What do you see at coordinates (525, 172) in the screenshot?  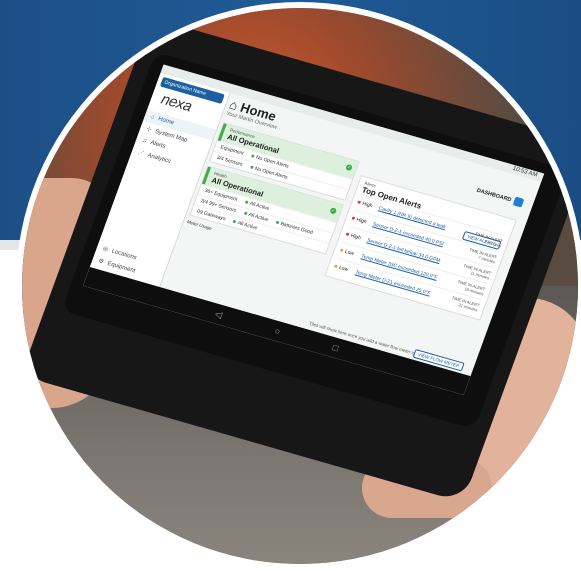 I see `status-time: 10:53 AM` at bounding box center [525, 172].